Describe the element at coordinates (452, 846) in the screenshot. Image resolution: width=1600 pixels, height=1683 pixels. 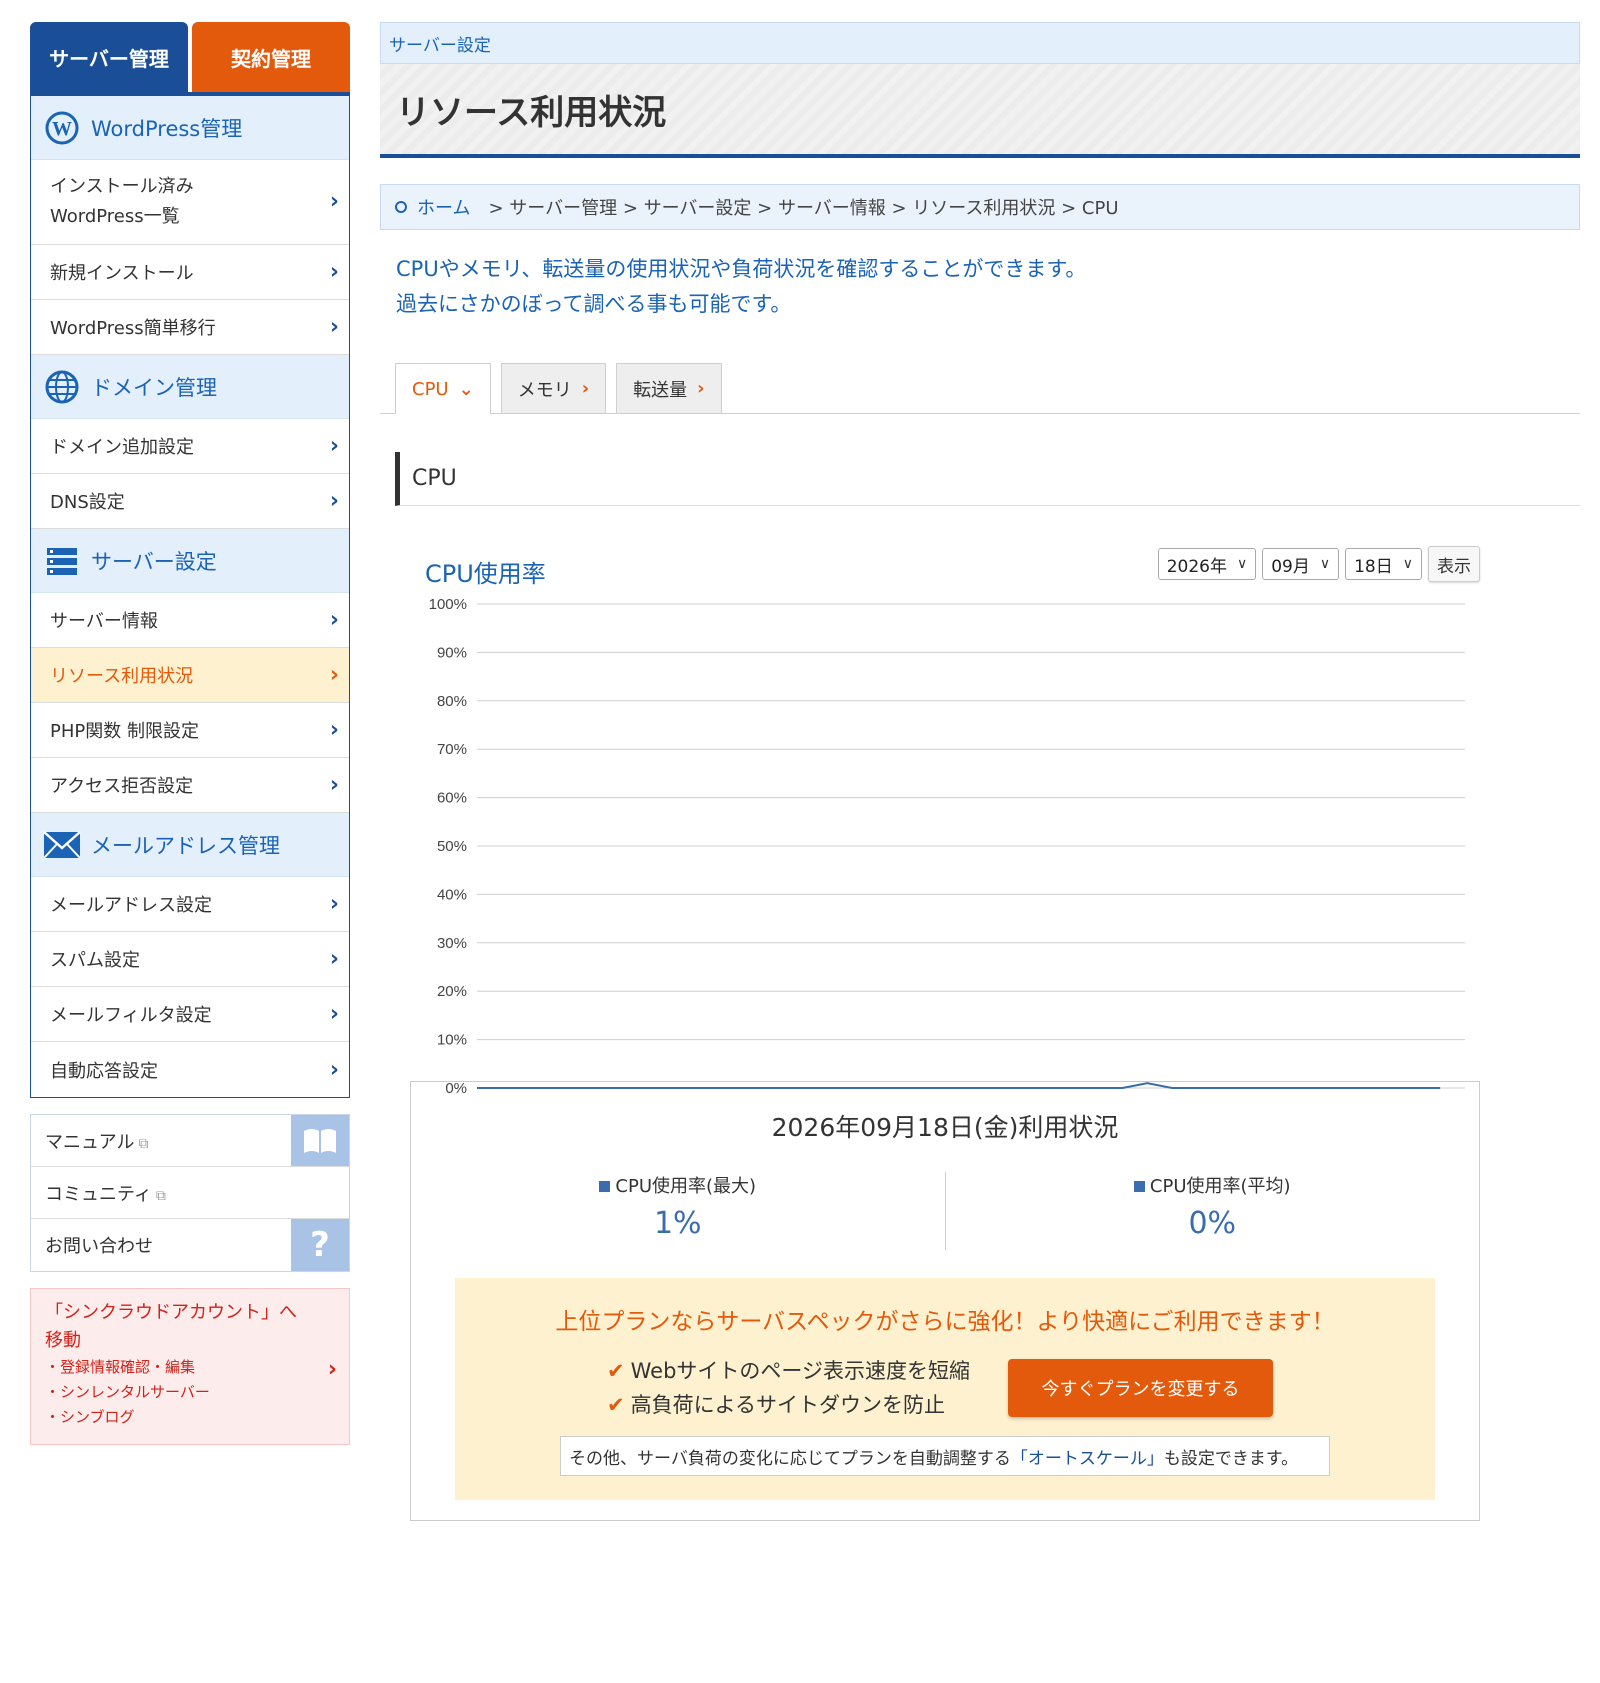
I see `y-tick-label: 50%` at that location.